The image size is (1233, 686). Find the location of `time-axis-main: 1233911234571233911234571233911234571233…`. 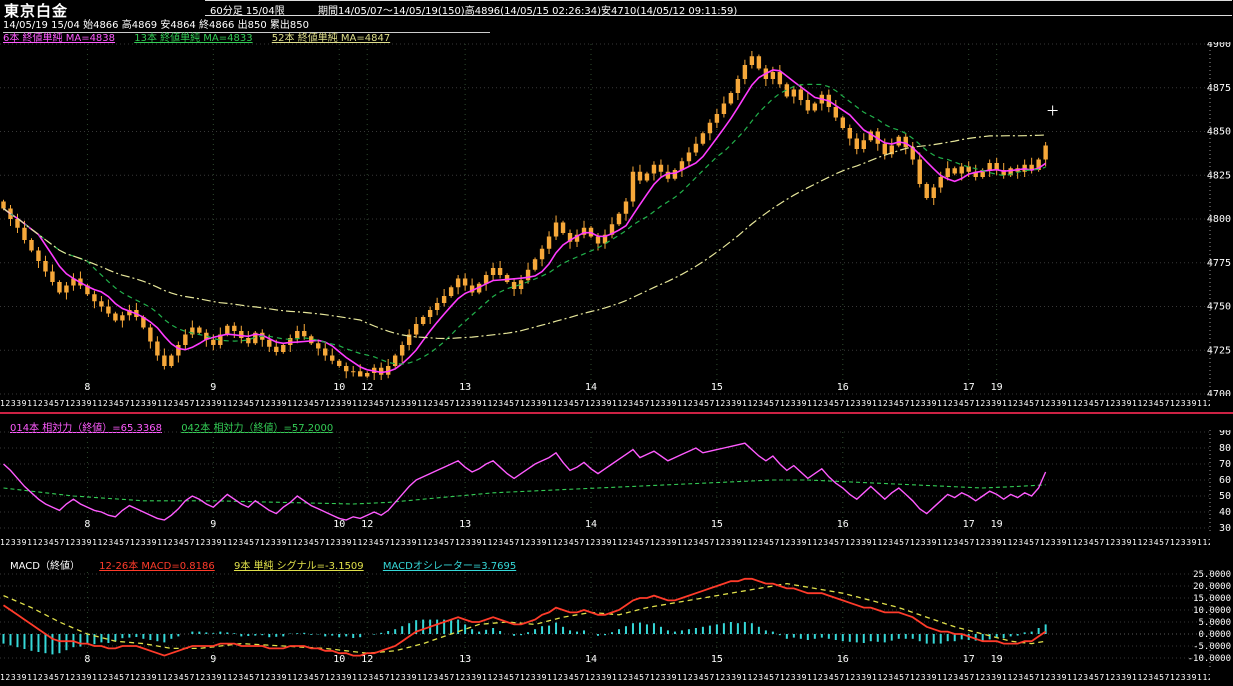

time-axis-main: 1233911234571233911234571233911234571233… is located at coordinates (605, 403).